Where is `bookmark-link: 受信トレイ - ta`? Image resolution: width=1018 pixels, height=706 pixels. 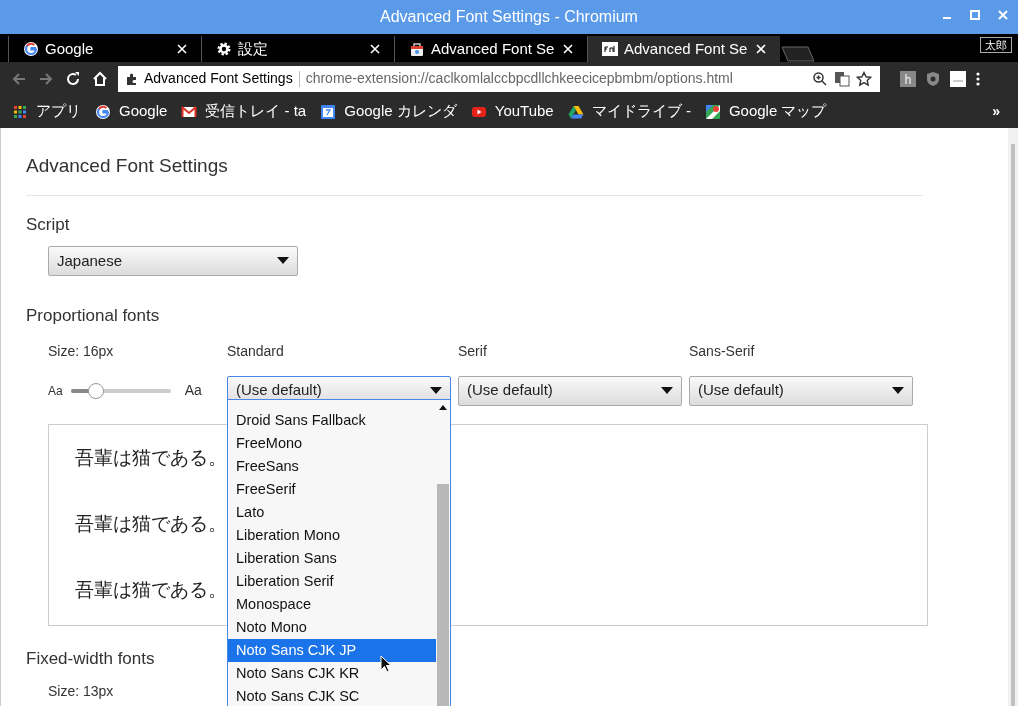 bookmark-link: 受信トレイ - ta is located at coordinates (244, 111).